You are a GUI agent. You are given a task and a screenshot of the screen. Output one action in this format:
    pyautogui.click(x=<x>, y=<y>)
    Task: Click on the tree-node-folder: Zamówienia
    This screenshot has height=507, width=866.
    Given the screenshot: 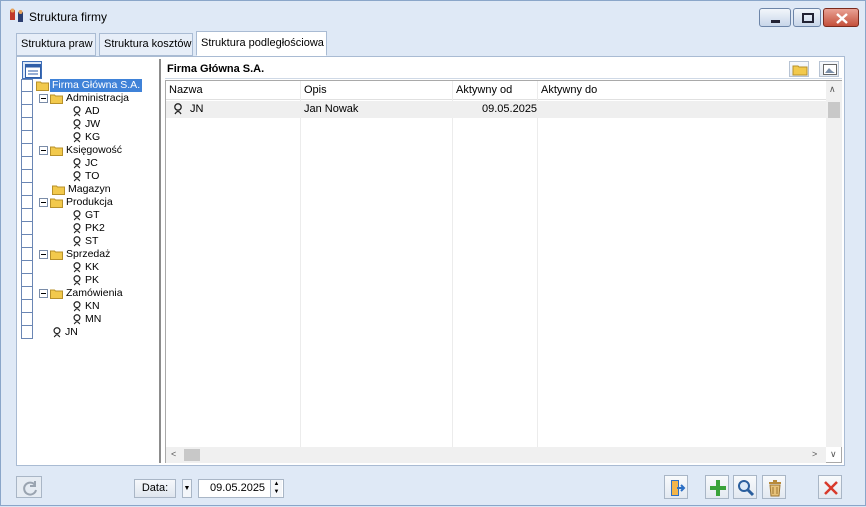 What is the action you would take?
    pyautogui.click(x=90, y=293)
    